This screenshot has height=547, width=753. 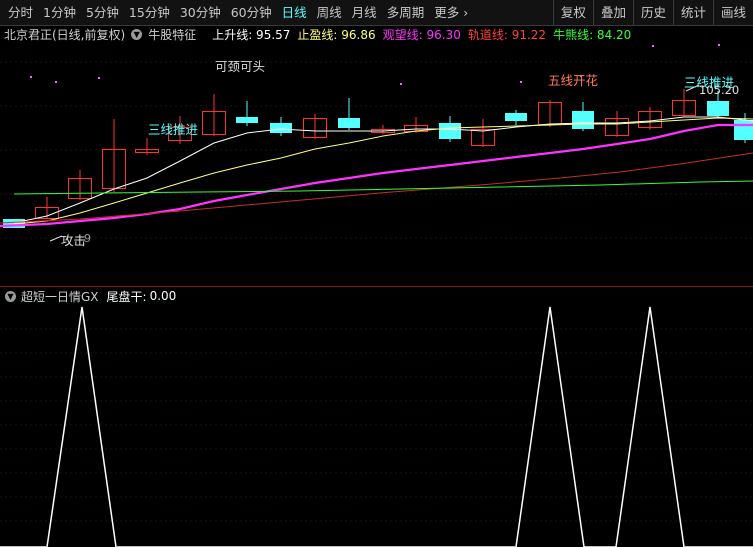 I want to click on annotation-kejing: 可颈可头, so click(x=240, y=66).